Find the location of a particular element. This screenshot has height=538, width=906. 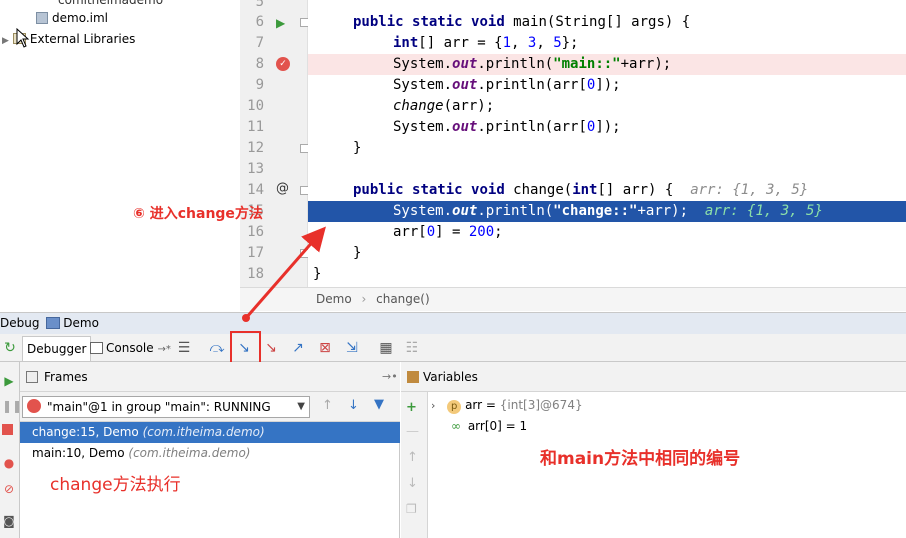

annotation-arrow is located at coordinates (284, 274).